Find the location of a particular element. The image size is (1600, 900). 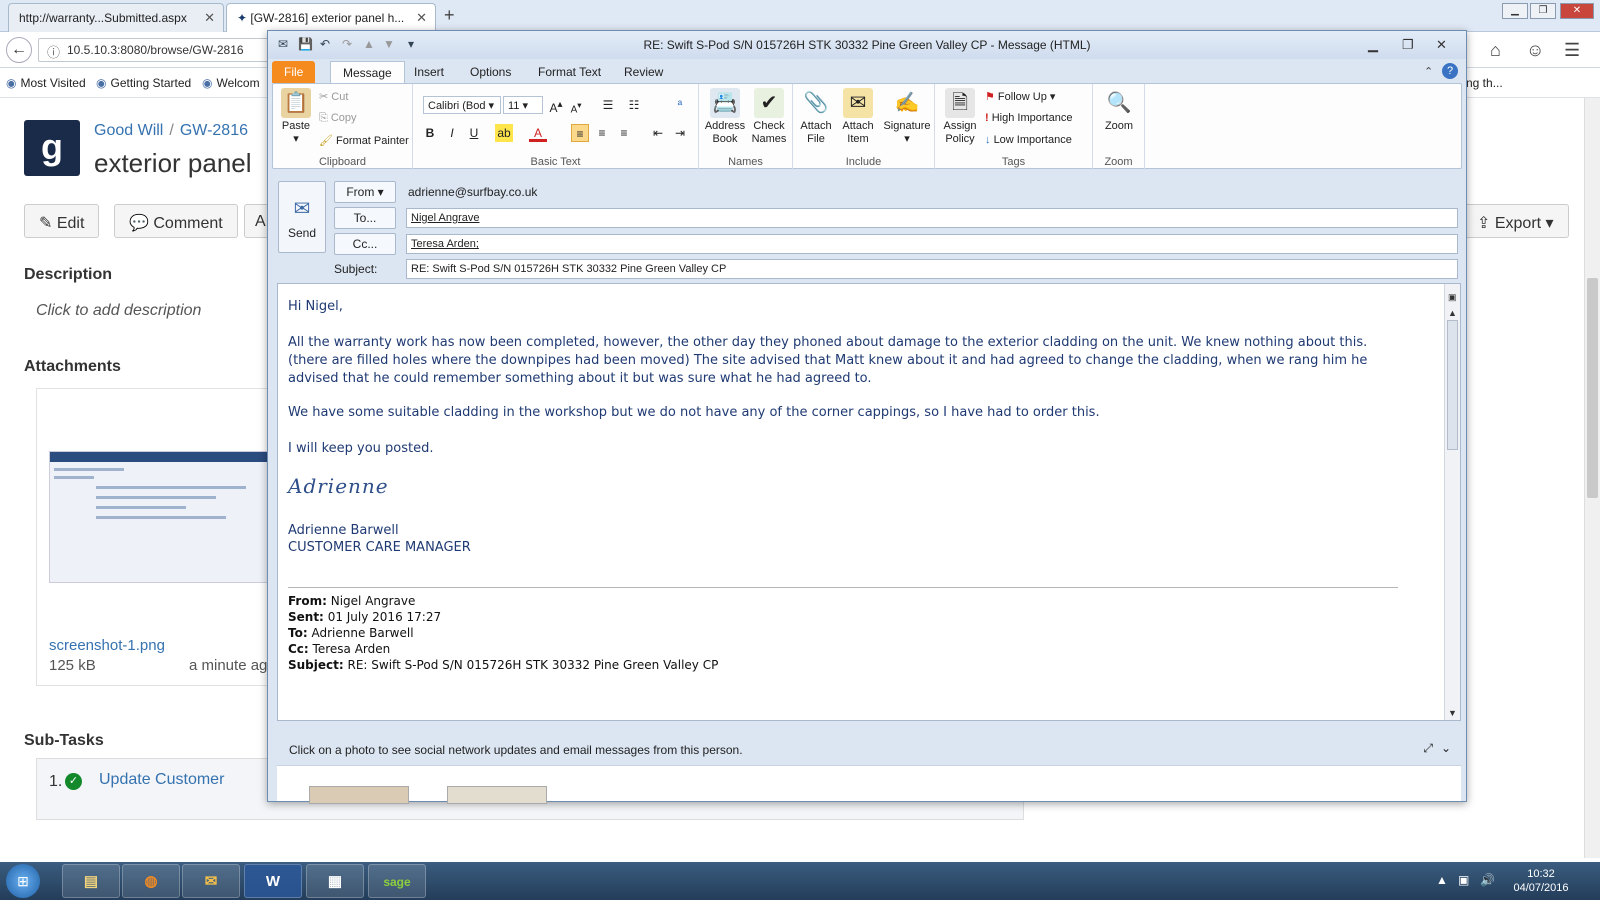

italic-icon: I is located at coordinates (452, 133).